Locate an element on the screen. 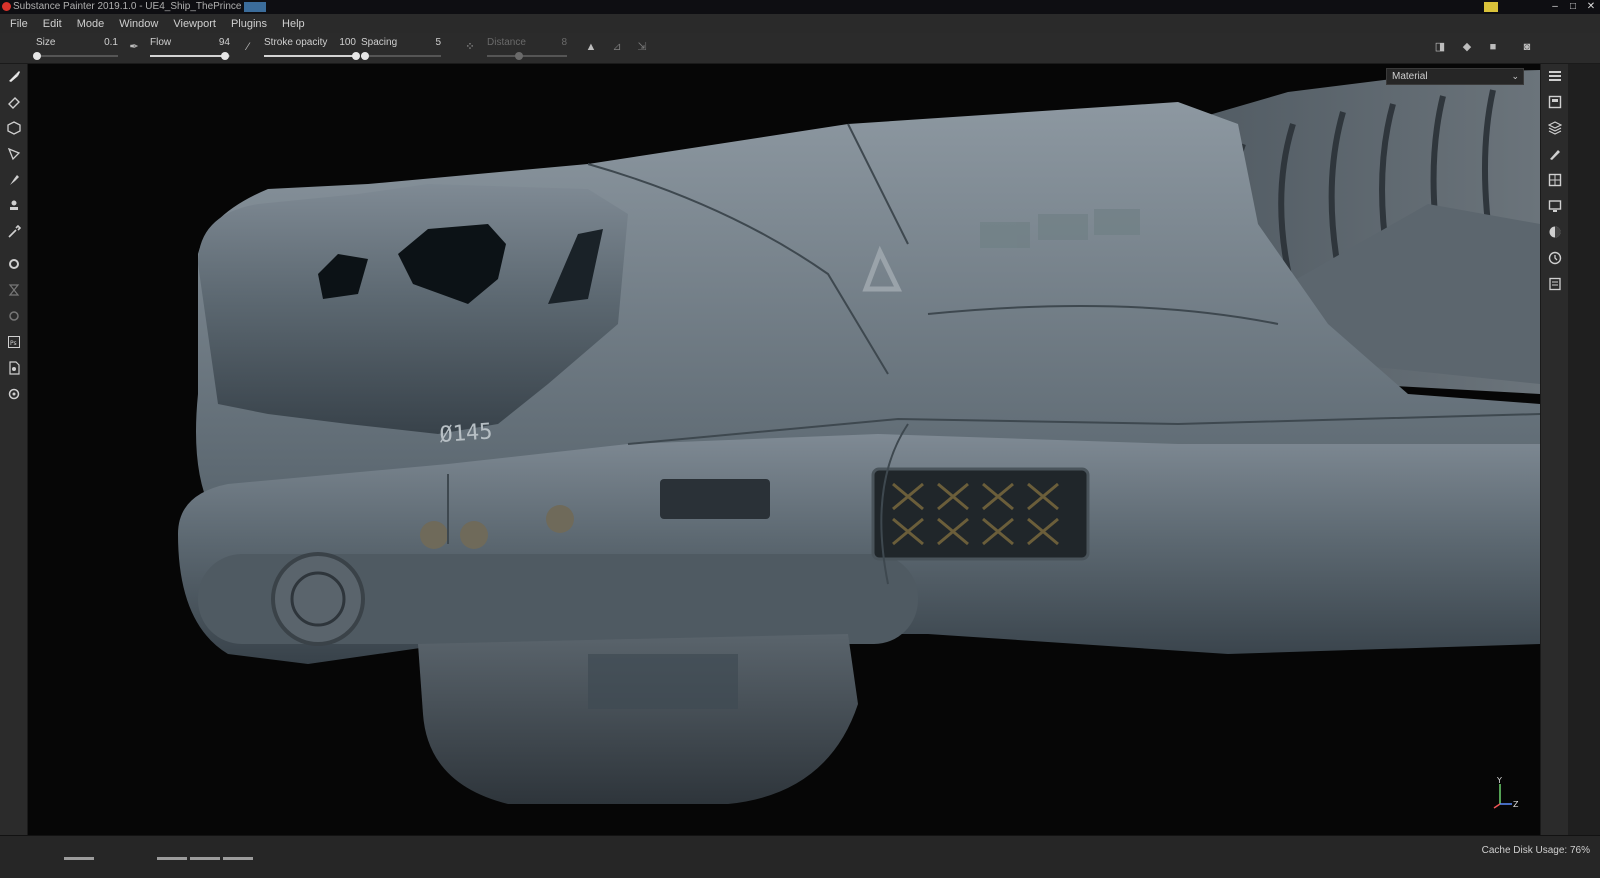  tool-sidebar: Ps is located at coordinates (14, 449).